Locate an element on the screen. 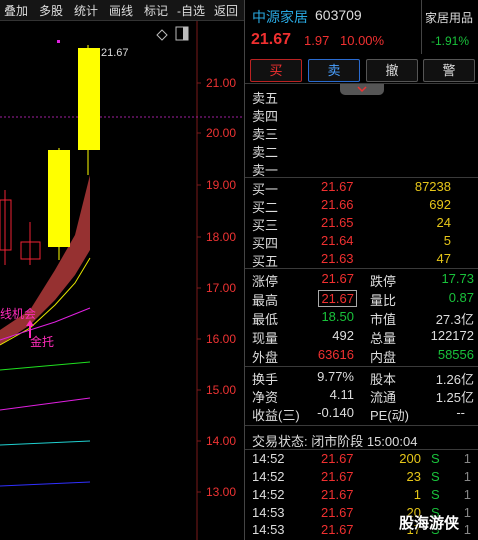 The height and width of the screenshot is (540, 478). alert-button: 警 is located at coordinates (449, 70).